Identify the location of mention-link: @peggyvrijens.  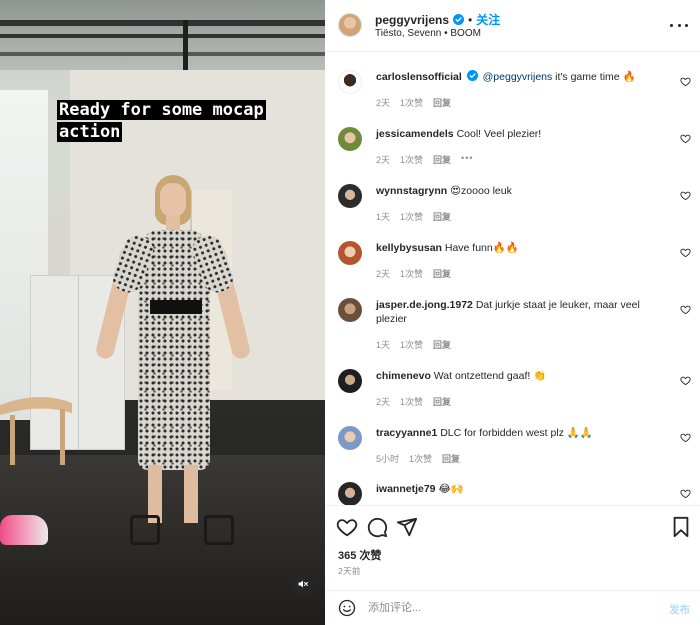
(518, 77).